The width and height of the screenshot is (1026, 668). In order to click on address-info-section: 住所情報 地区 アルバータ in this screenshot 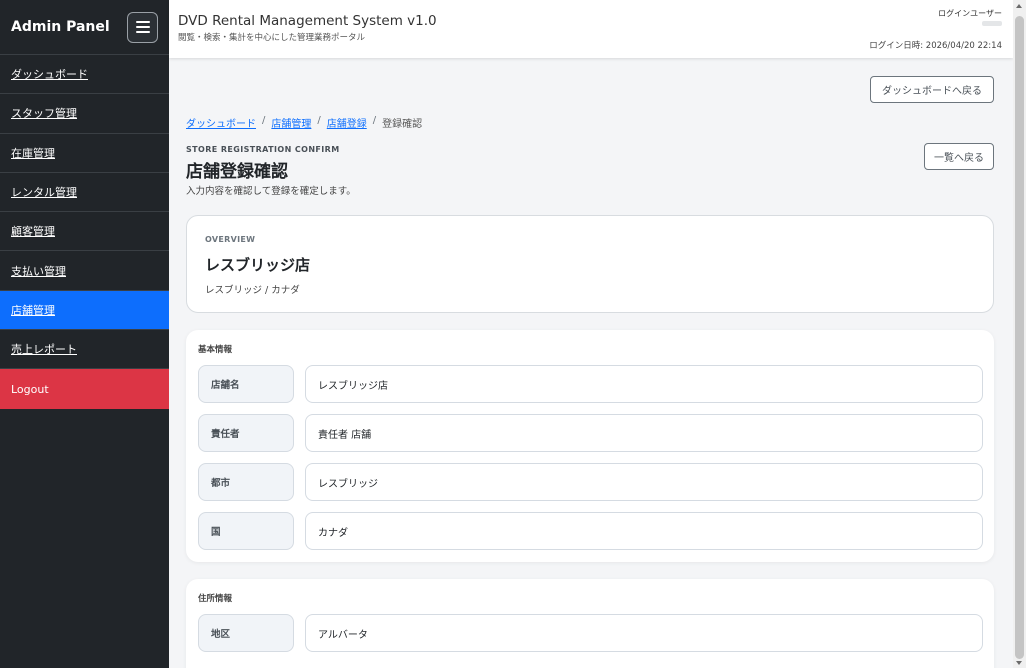, I will do `click(590, 623)`.